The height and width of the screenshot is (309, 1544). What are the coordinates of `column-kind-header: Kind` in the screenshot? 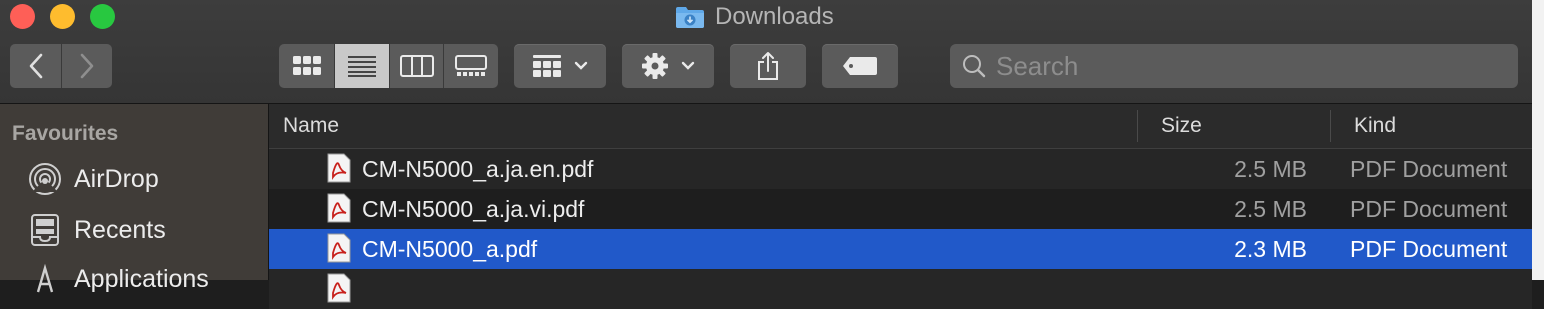 It's located at (1375, 126).